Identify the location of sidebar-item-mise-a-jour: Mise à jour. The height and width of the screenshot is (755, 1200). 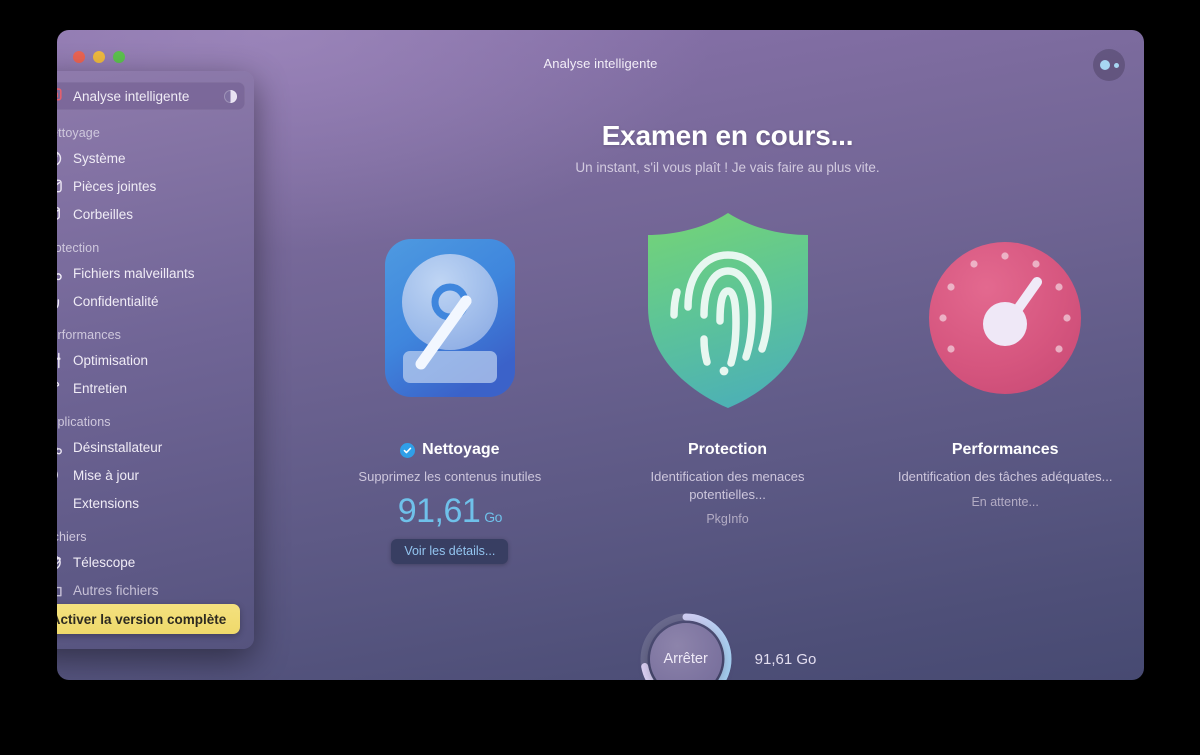
(151, 475).